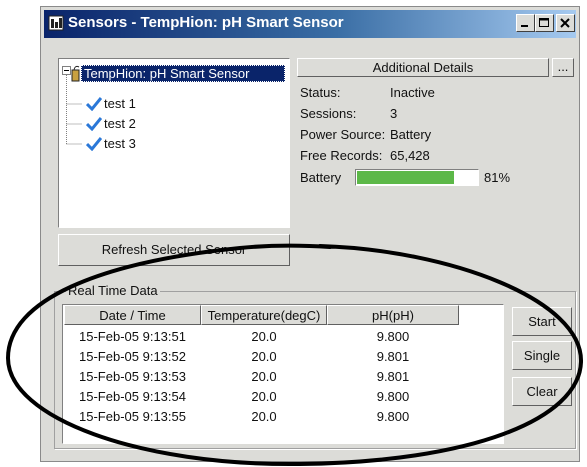 This screenshot has height=467, width=587. Describe the element at coordinates (393, 416) in the screenshot. I see `table-row-5-ph: 9.800` at that location.